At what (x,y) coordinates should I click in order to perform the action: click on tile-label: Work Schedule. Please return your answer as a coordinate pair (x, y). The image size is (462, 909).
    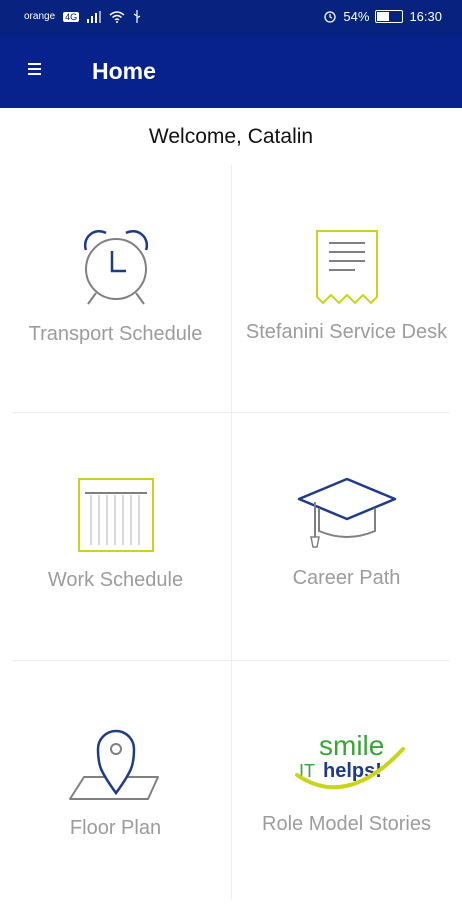
    Looking at the image, I should click on (115, 580).